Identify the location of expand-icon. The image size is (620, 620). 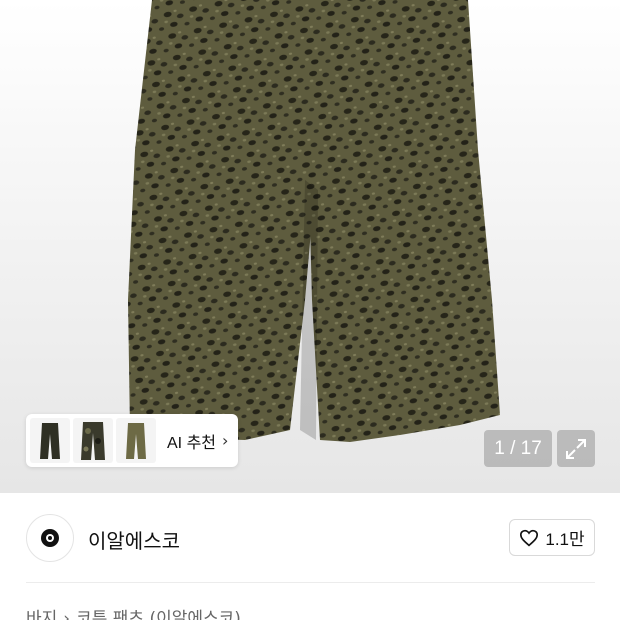
(576, 448).